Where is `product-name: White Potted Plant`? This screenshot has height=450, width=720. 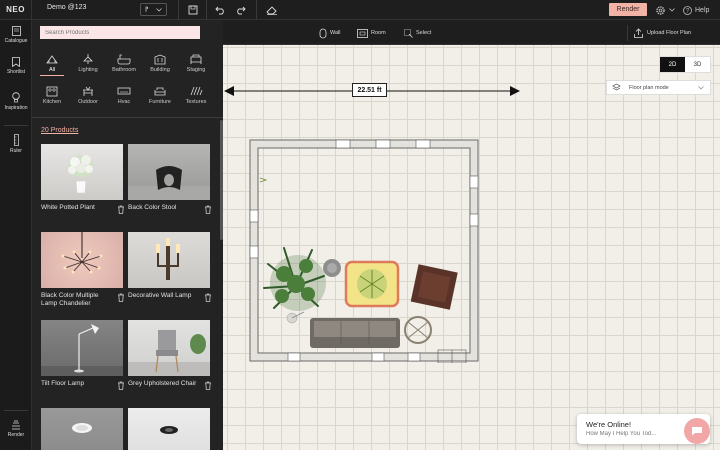
product-name: White Potted Plant is located at coordinates (68, 207).